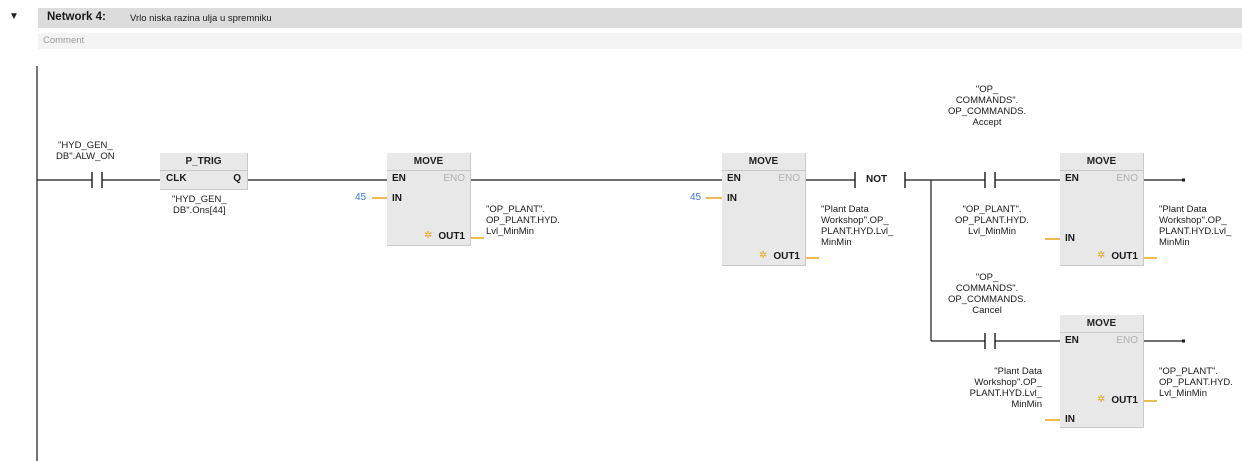  What do you see at coordinates (992, 220) in the screenshot?
I see `move-3-in-operand: "OP_PLANT". OP_PLANT.HYD. Lvl_MinMin` at bounding box center [992, 220].